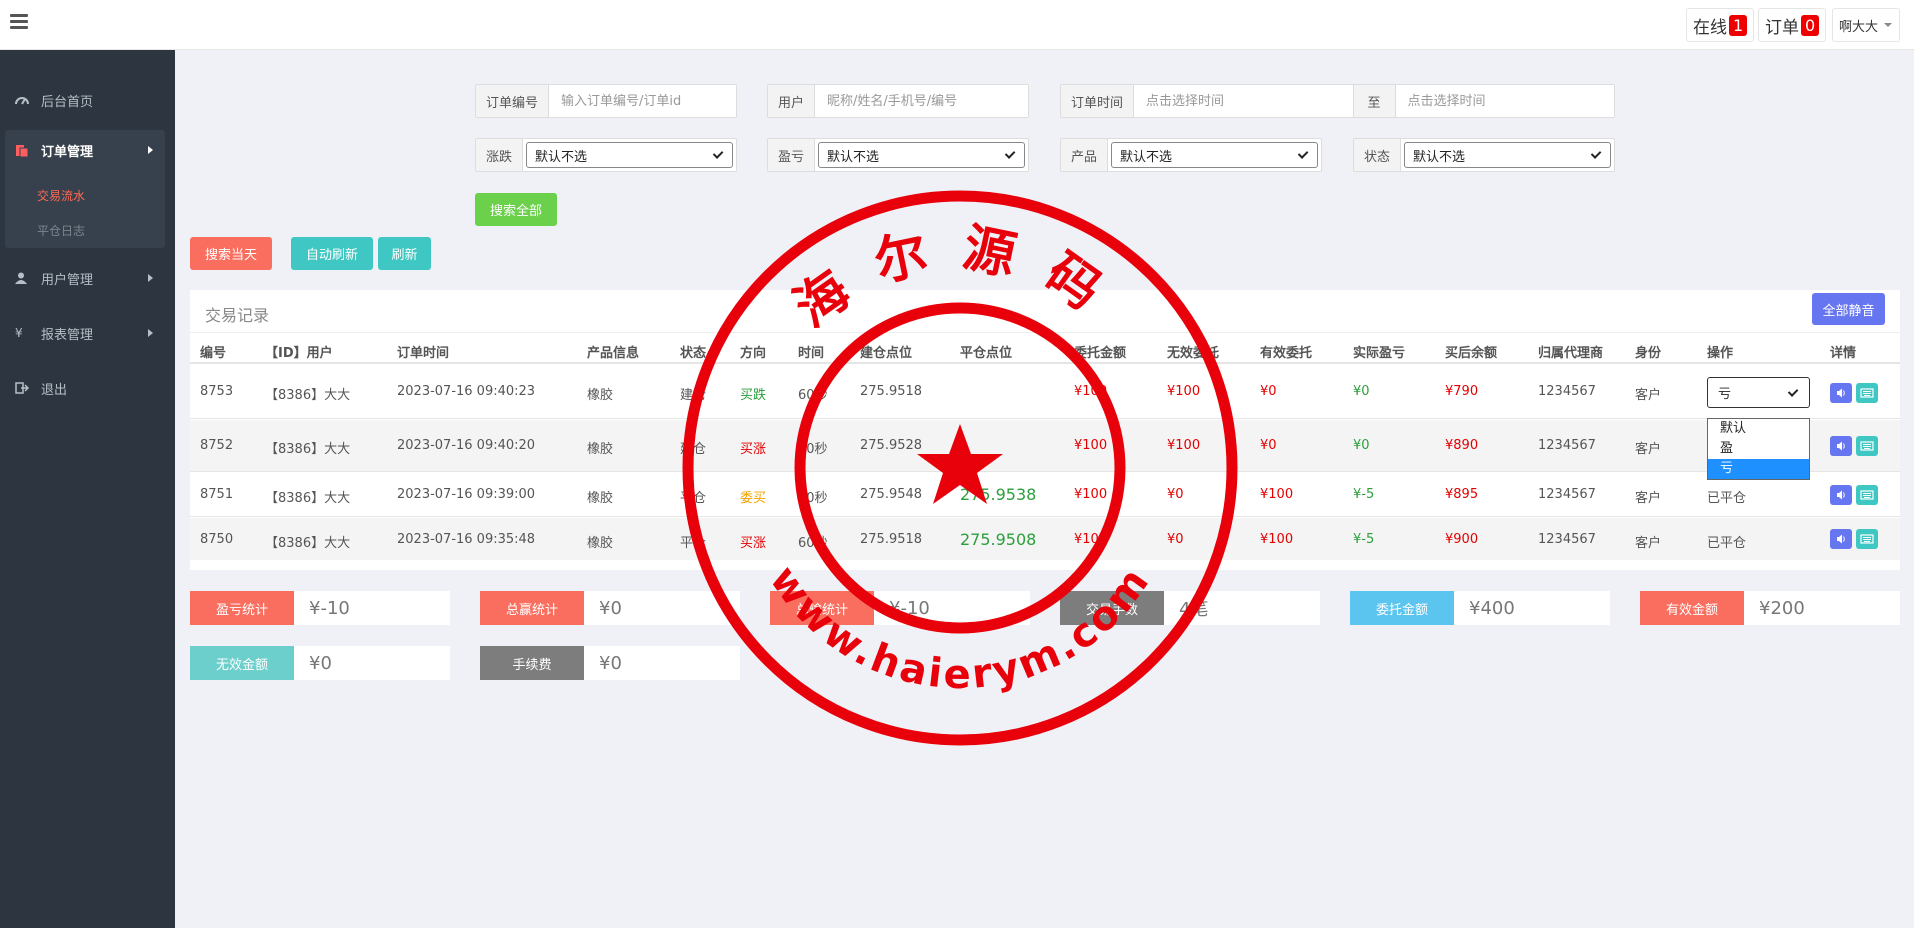  Describe the element at coordinates (610, 608) in the screenshot. I see `stat-card-total-win: 总赢统计 ¥0` at that location.